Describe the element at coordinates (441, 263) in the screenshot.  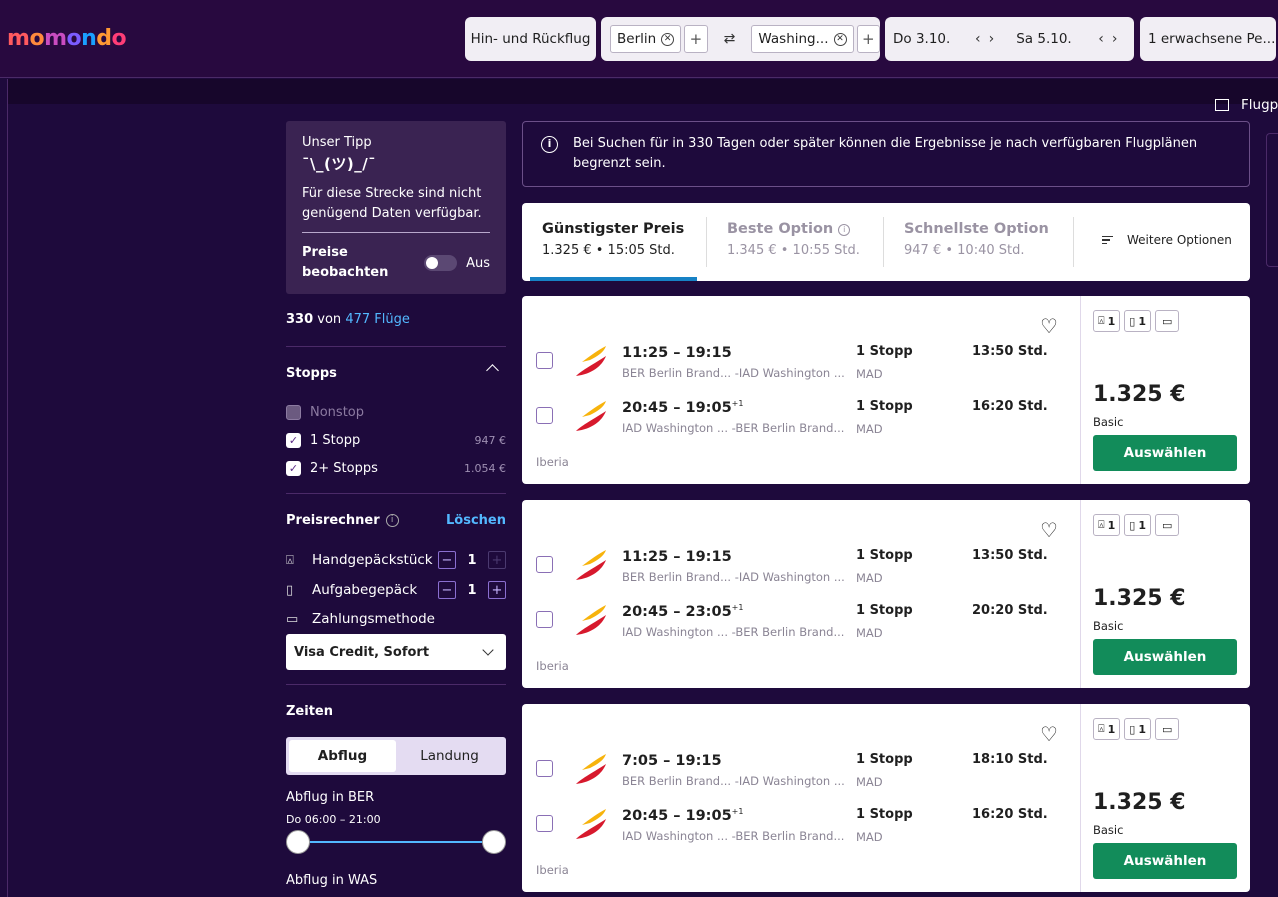
I see `price-watch-toggle` at that location.